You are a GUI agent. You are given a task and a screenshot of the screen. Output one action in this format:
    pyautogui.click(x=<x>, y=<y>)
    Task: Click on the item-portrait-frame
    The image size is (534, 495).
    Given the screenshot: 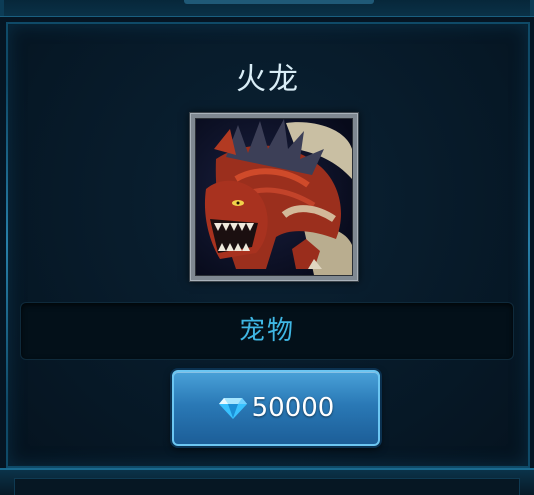 What is the action you would take?
    pyautogui.click(x=274, y=197)
    